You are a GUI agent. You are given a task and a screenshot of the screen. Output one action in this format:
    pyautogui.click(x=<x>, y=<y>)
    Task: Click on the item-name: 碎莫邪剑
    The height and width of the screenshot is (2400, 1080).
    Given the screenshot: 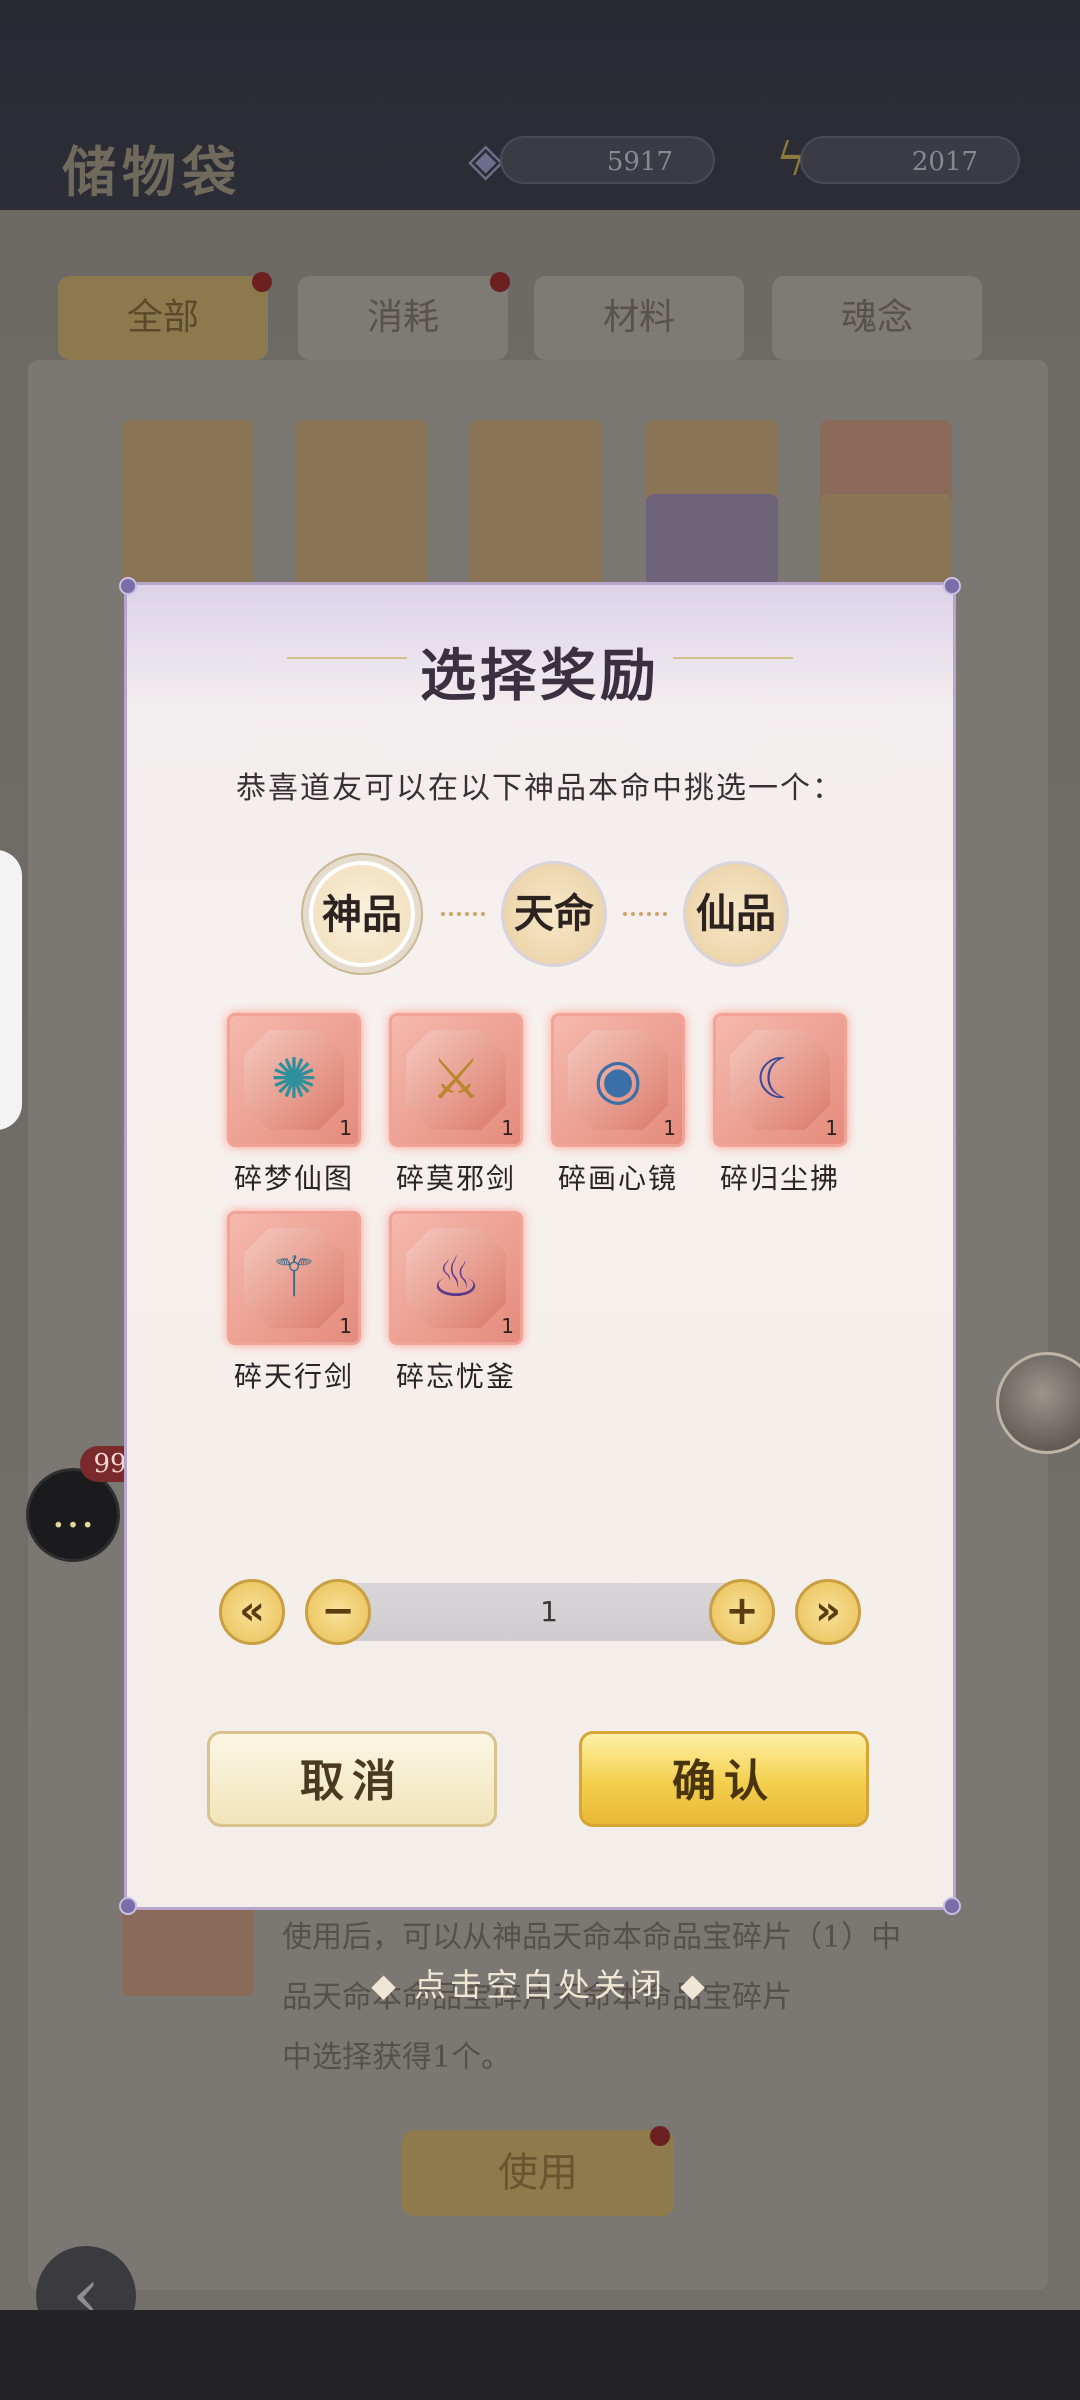 What is the action you would take?
    pyautogui.click(x=455, y=1178)
    